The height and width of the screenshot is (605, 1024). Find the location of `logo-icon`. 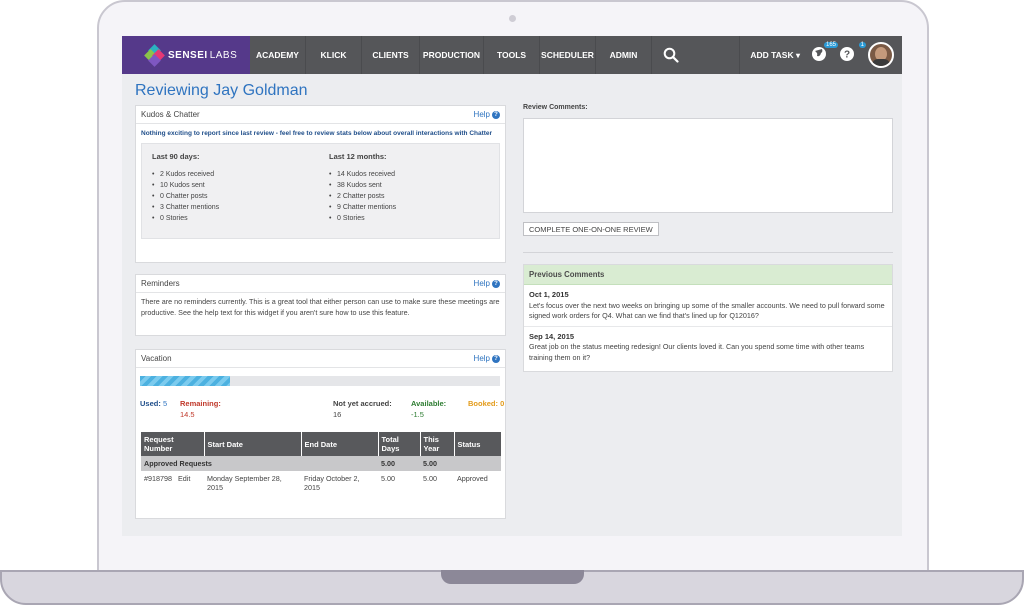

logo-icon is located at coordinates (154, 55).